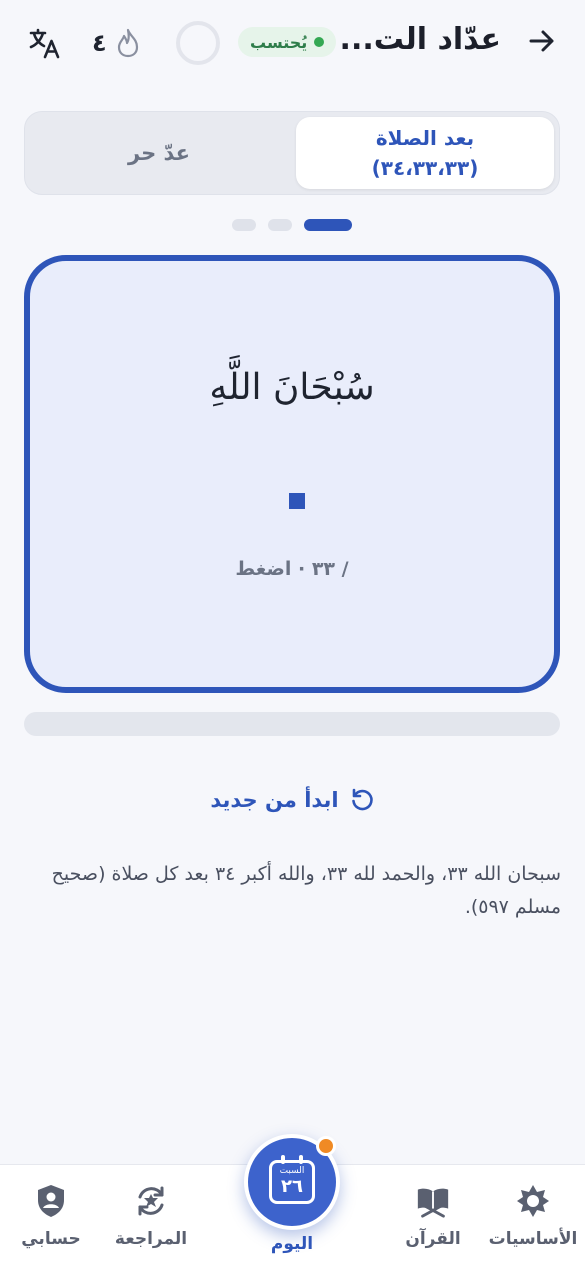 The image size is (585, 1266). I want to click on tab-free-count: عدّ حر, so click(159, 153).